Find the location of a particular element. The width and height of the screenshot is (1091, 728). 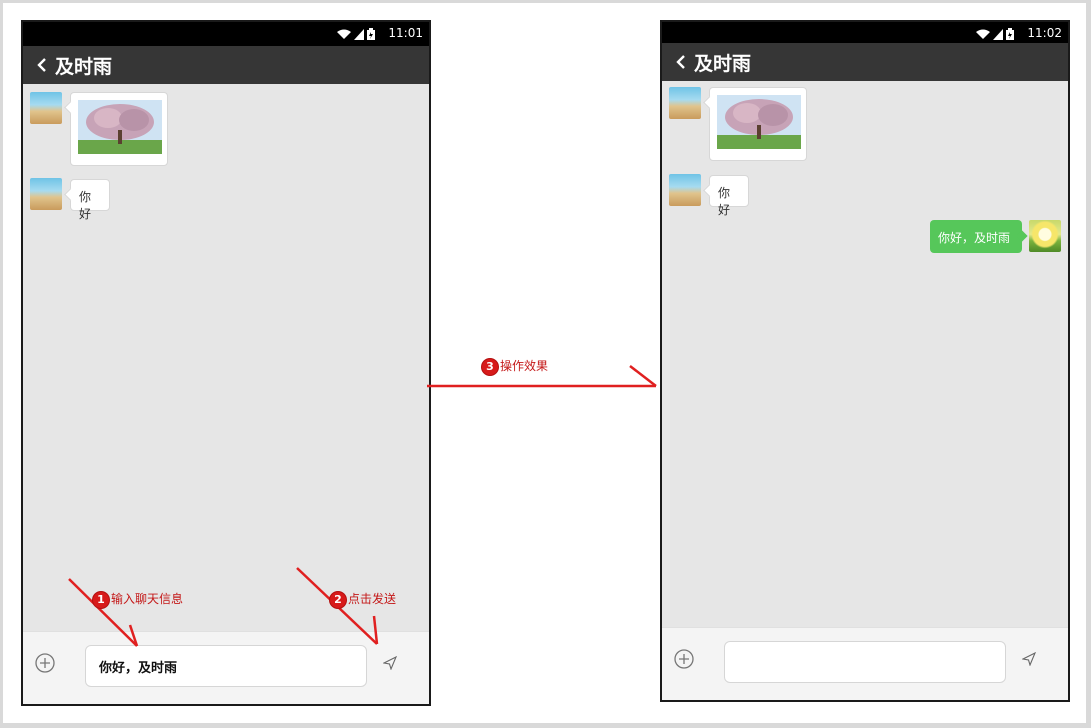

step-badge: 1 is located at coordinates (101, 599).